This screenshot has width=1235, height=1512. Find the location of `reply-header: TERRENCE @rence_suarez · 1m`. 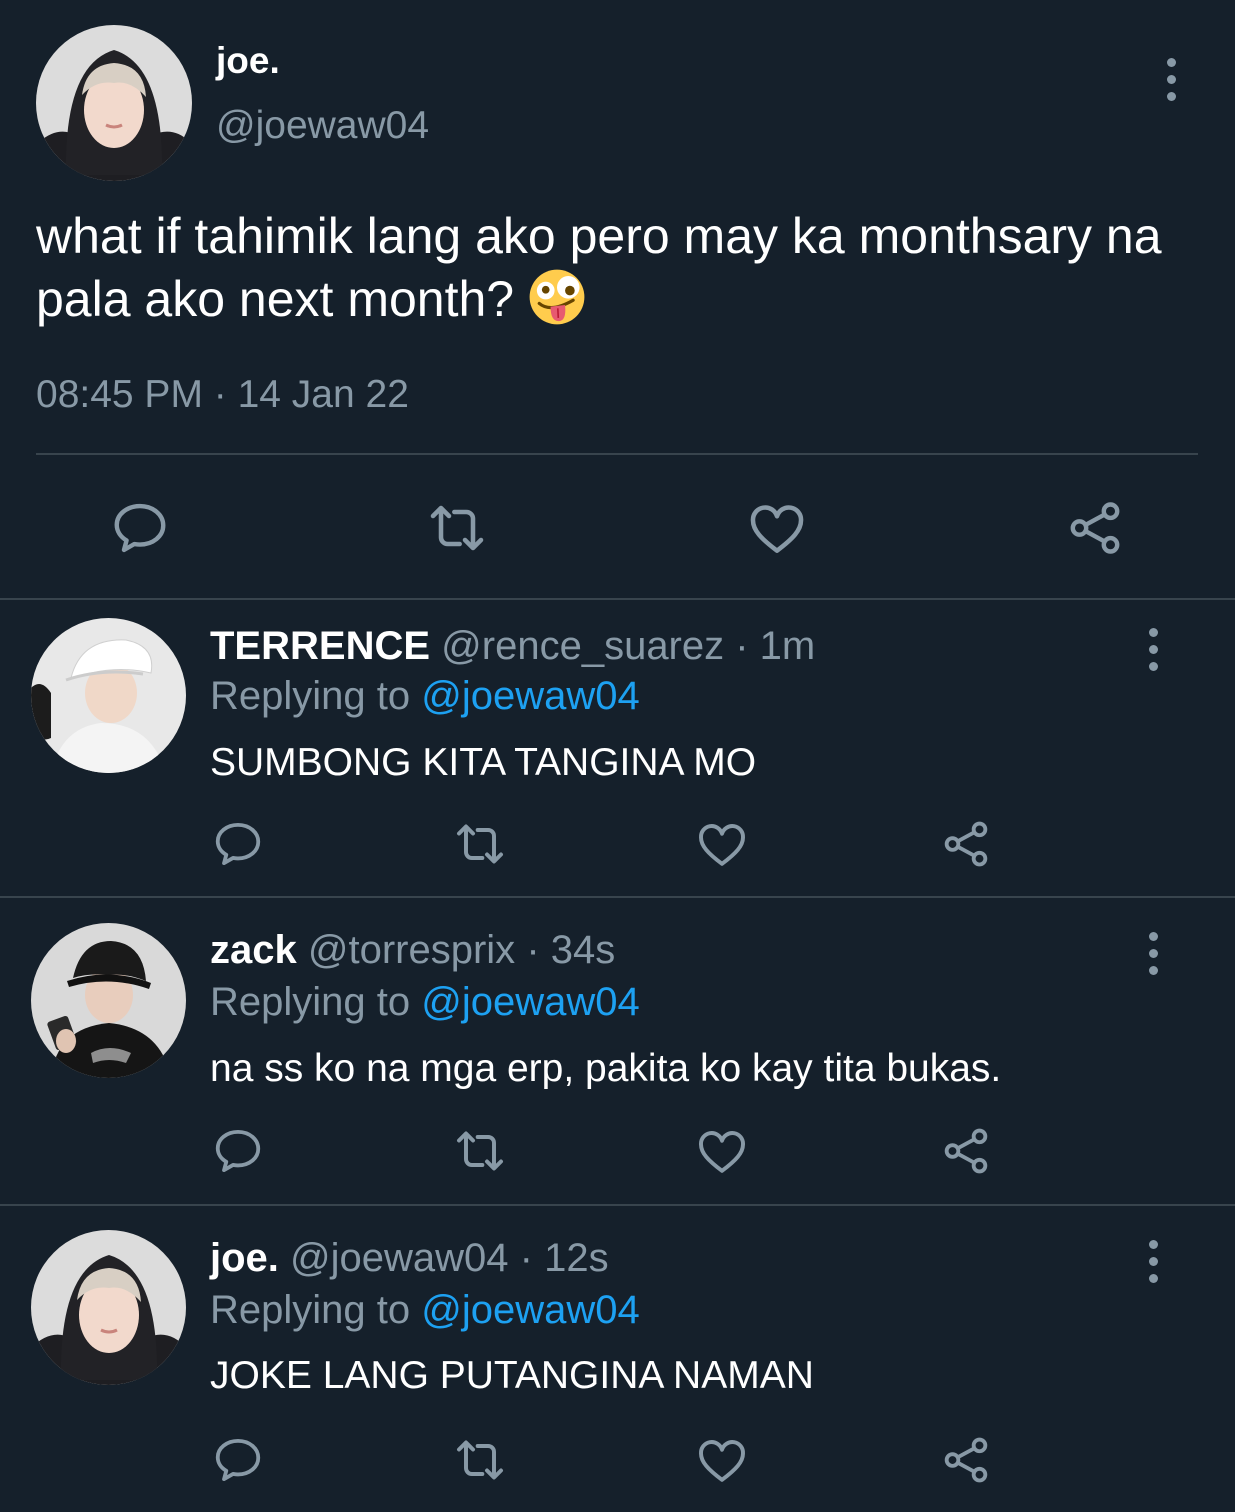

reply-header: TERRENCE @rence_suarez · 1m is located at coordinates (512, 646).